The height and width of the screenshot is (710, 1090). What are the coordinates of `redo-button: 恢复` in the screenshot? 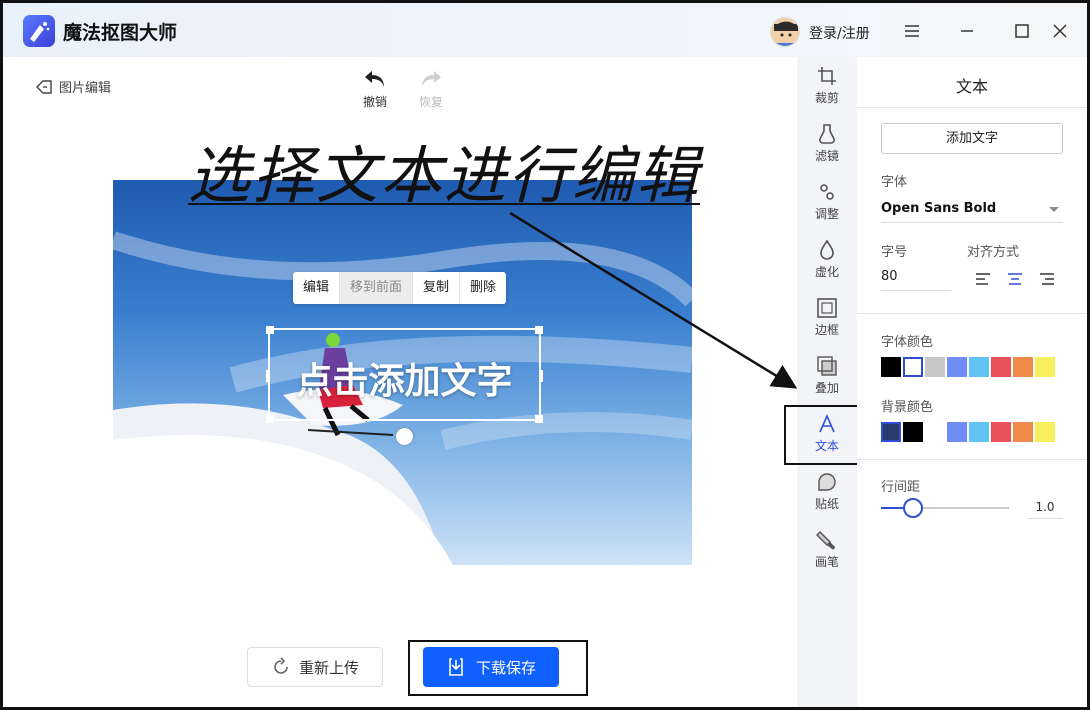 It's located at (431, 89).